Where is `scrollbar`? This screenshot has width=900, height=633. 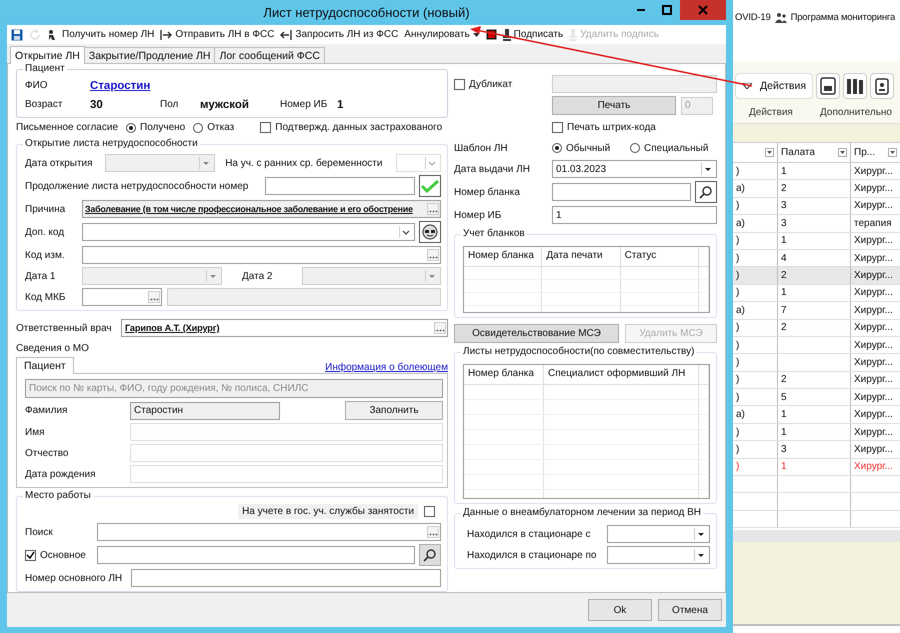
scrollbar is located at coordinates (816, 536).